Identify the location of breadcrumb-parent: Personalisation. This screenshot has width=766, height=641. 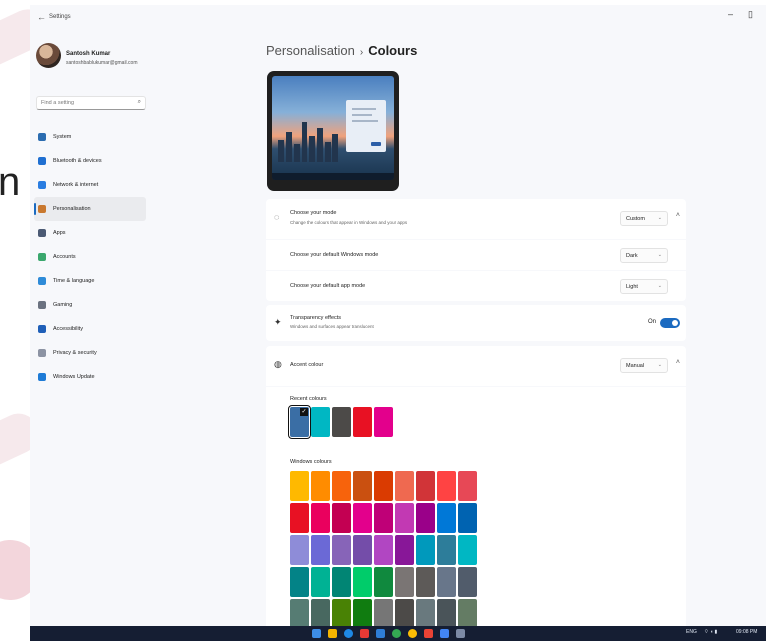
(310, 50).